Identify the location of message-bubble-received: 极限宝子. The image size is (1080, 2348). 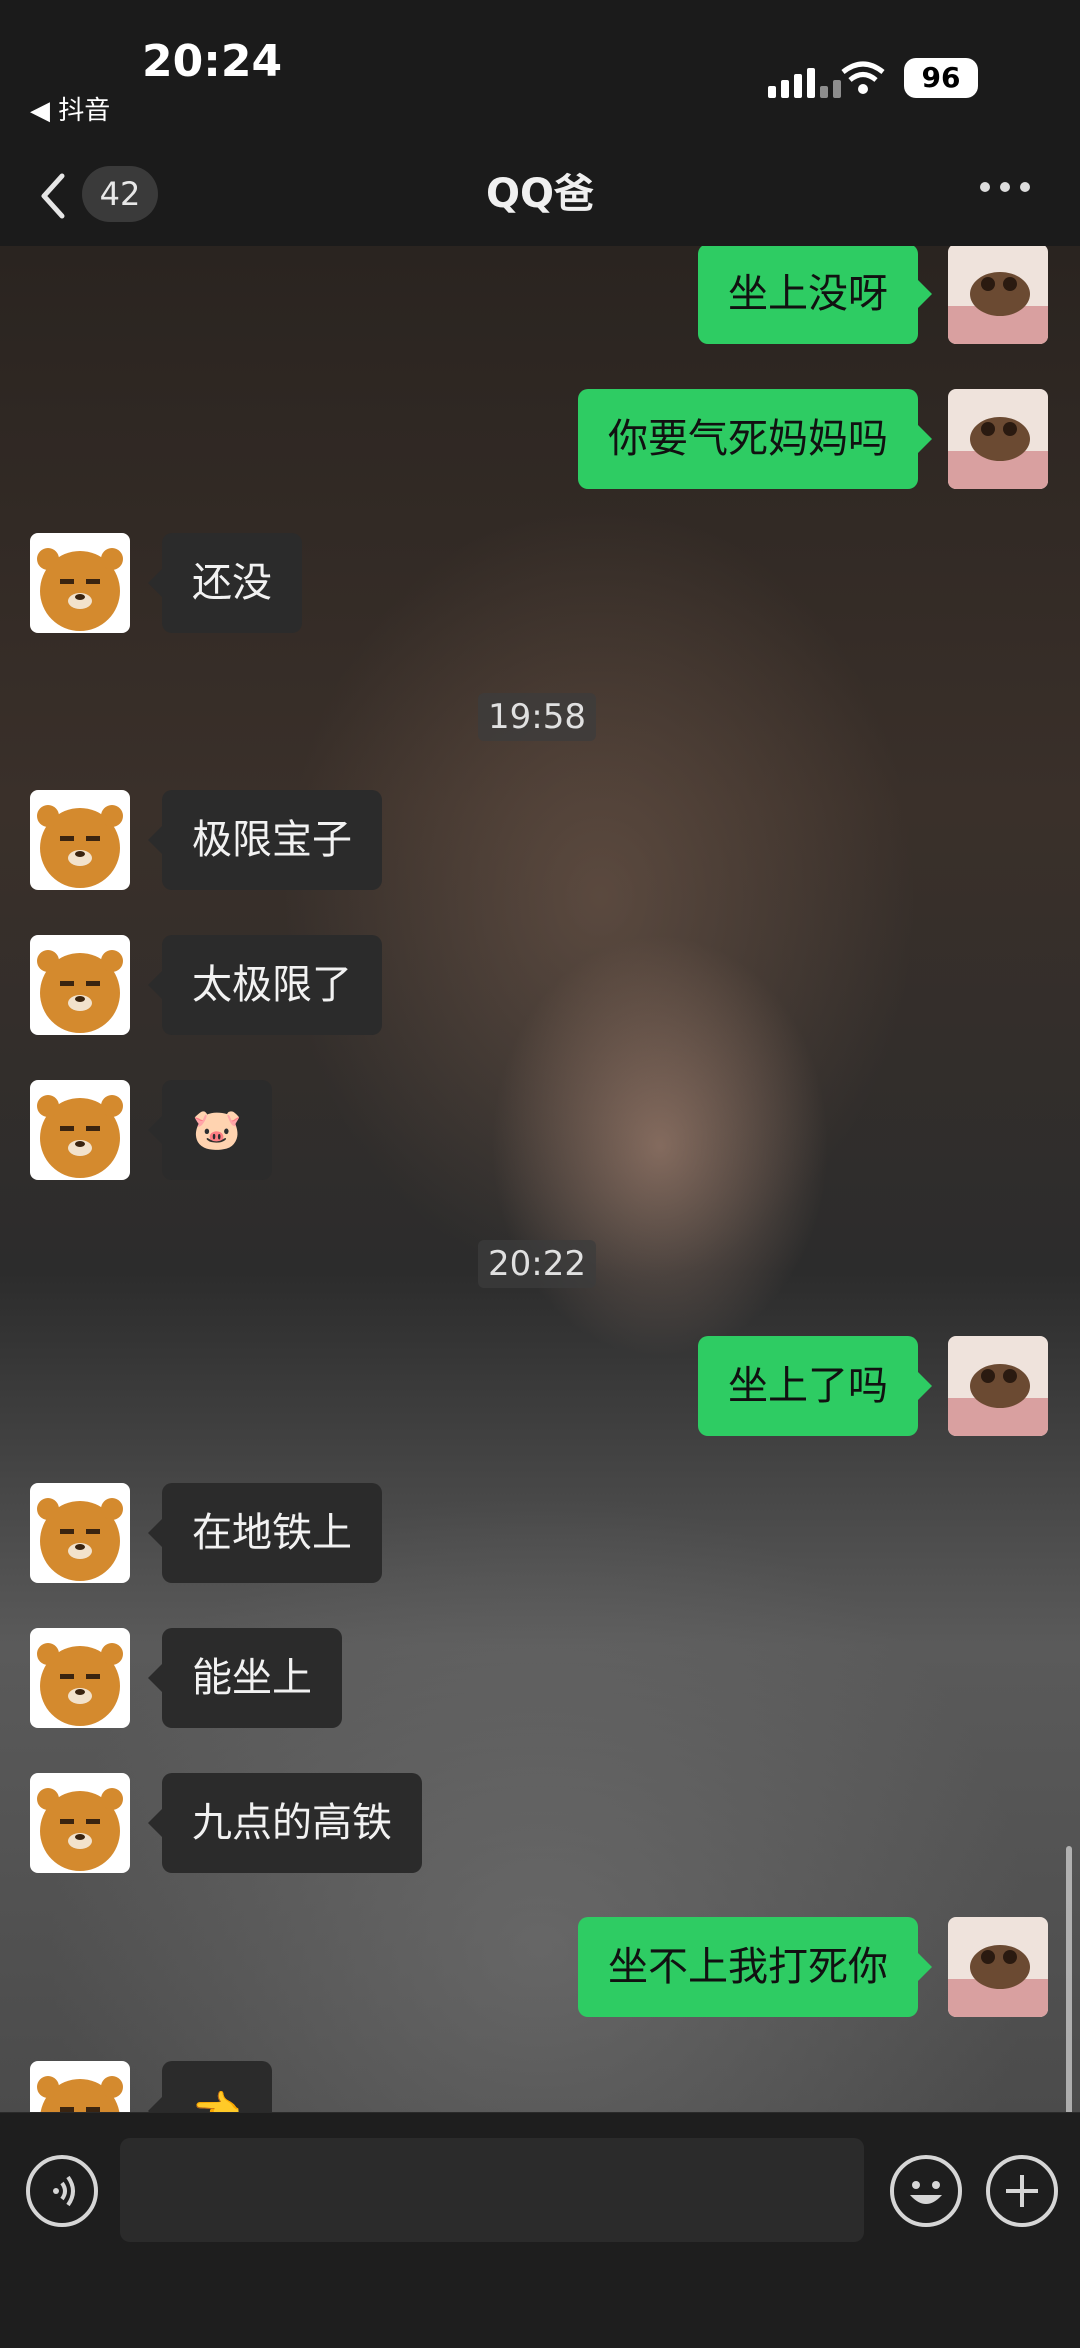
(265, 840).